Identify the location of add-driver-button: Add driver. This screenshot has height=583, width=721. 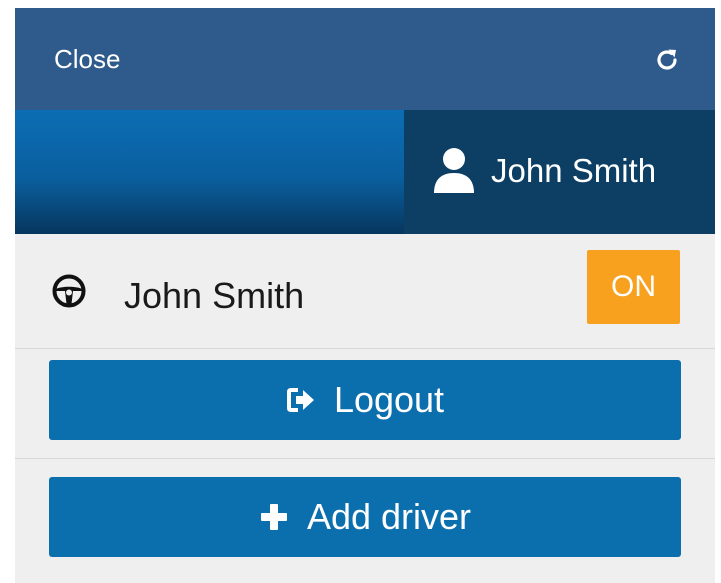
(365, 517).